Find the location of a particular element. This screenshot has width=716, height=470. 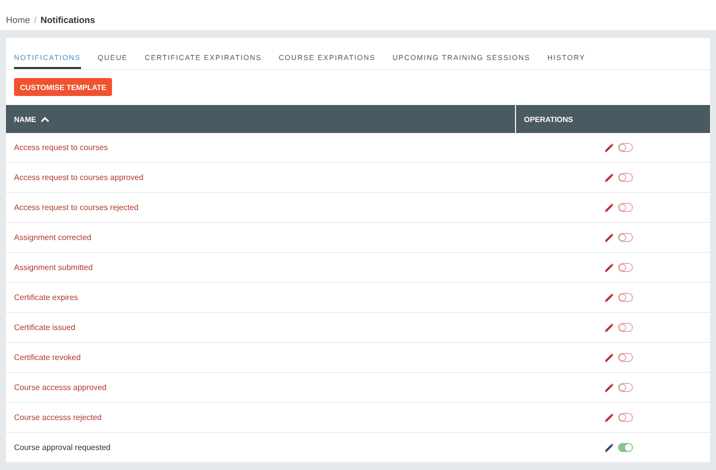

notification-name: Access request to courses is located at coordinates (61, 147).